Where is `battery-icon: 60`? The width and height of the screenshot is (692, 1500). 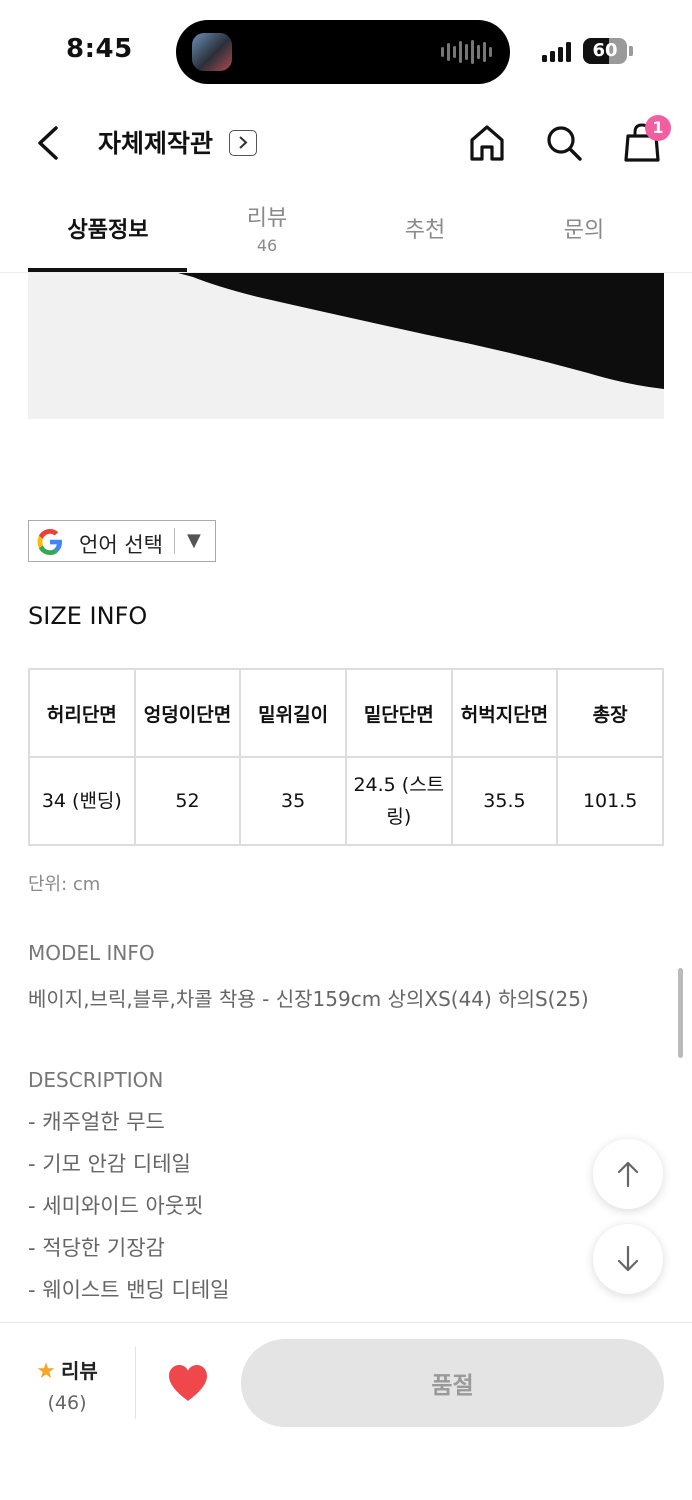 battery-icon: 60 is located at coordinates (605, 51).